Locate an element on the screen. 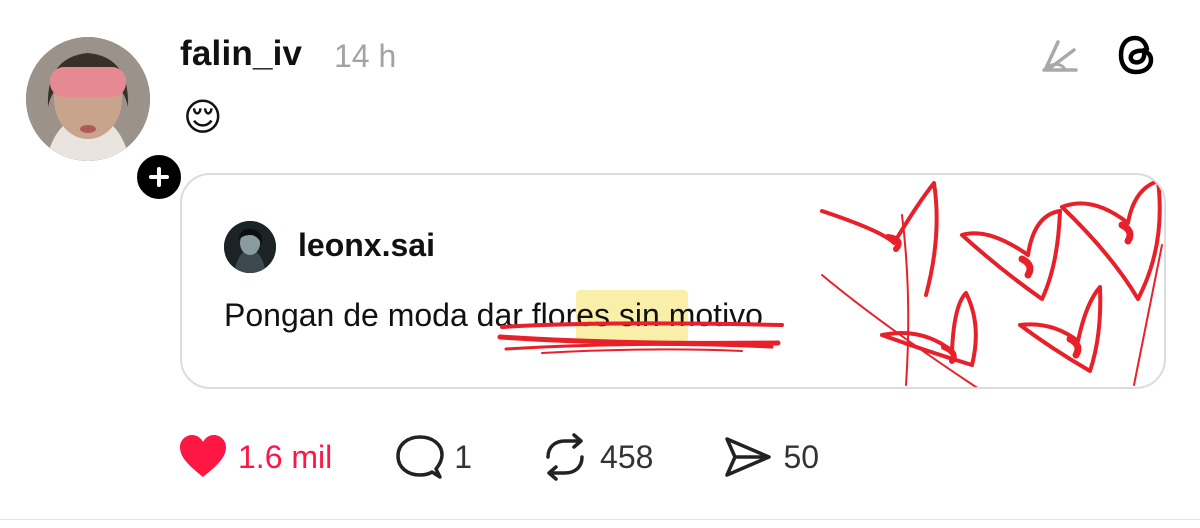 Image resolution: width=1200 pixels, height=528 pixels. author-avatar-wrapper is located at coordinates (106, 120).